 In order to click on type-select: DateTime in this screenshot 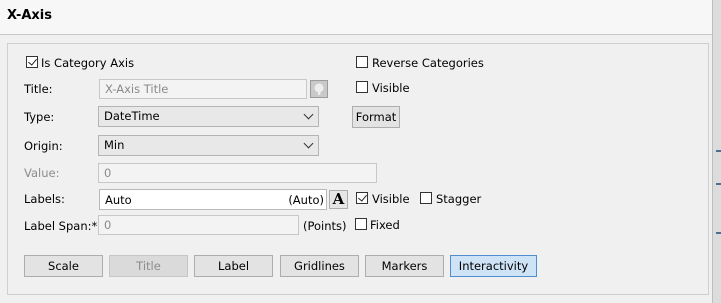, I will do `click(208, 116)`.